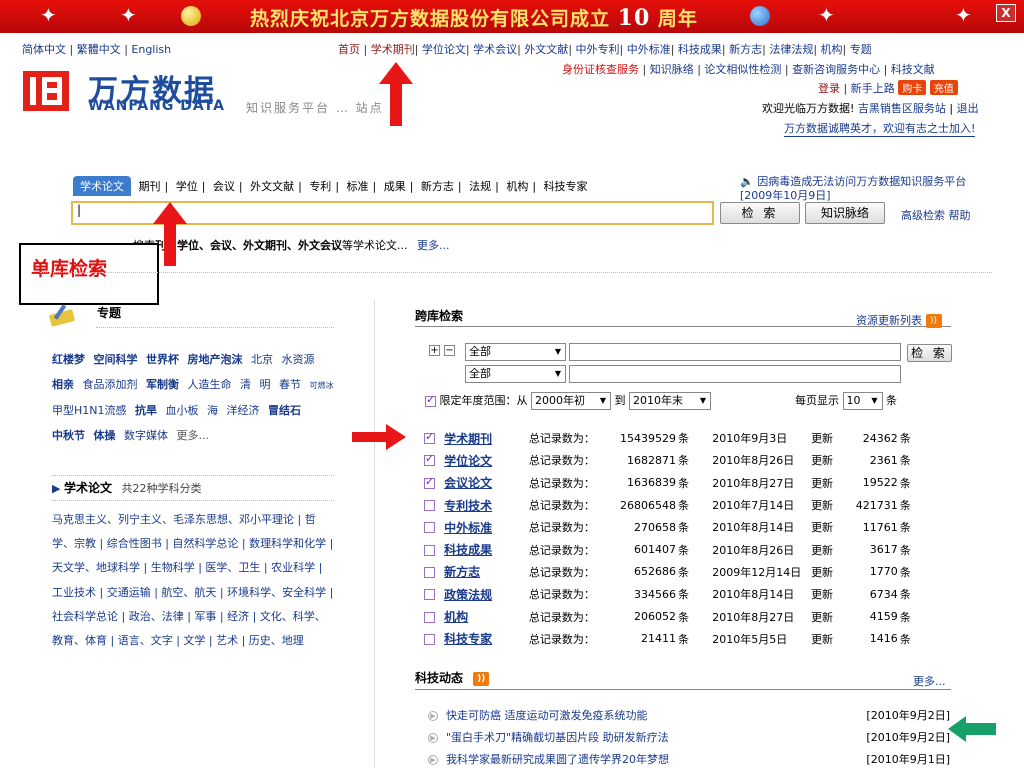  Describe the element at coordinates (187, 186) in the screenshot. I see `tab-degrees: 学位` at that location.